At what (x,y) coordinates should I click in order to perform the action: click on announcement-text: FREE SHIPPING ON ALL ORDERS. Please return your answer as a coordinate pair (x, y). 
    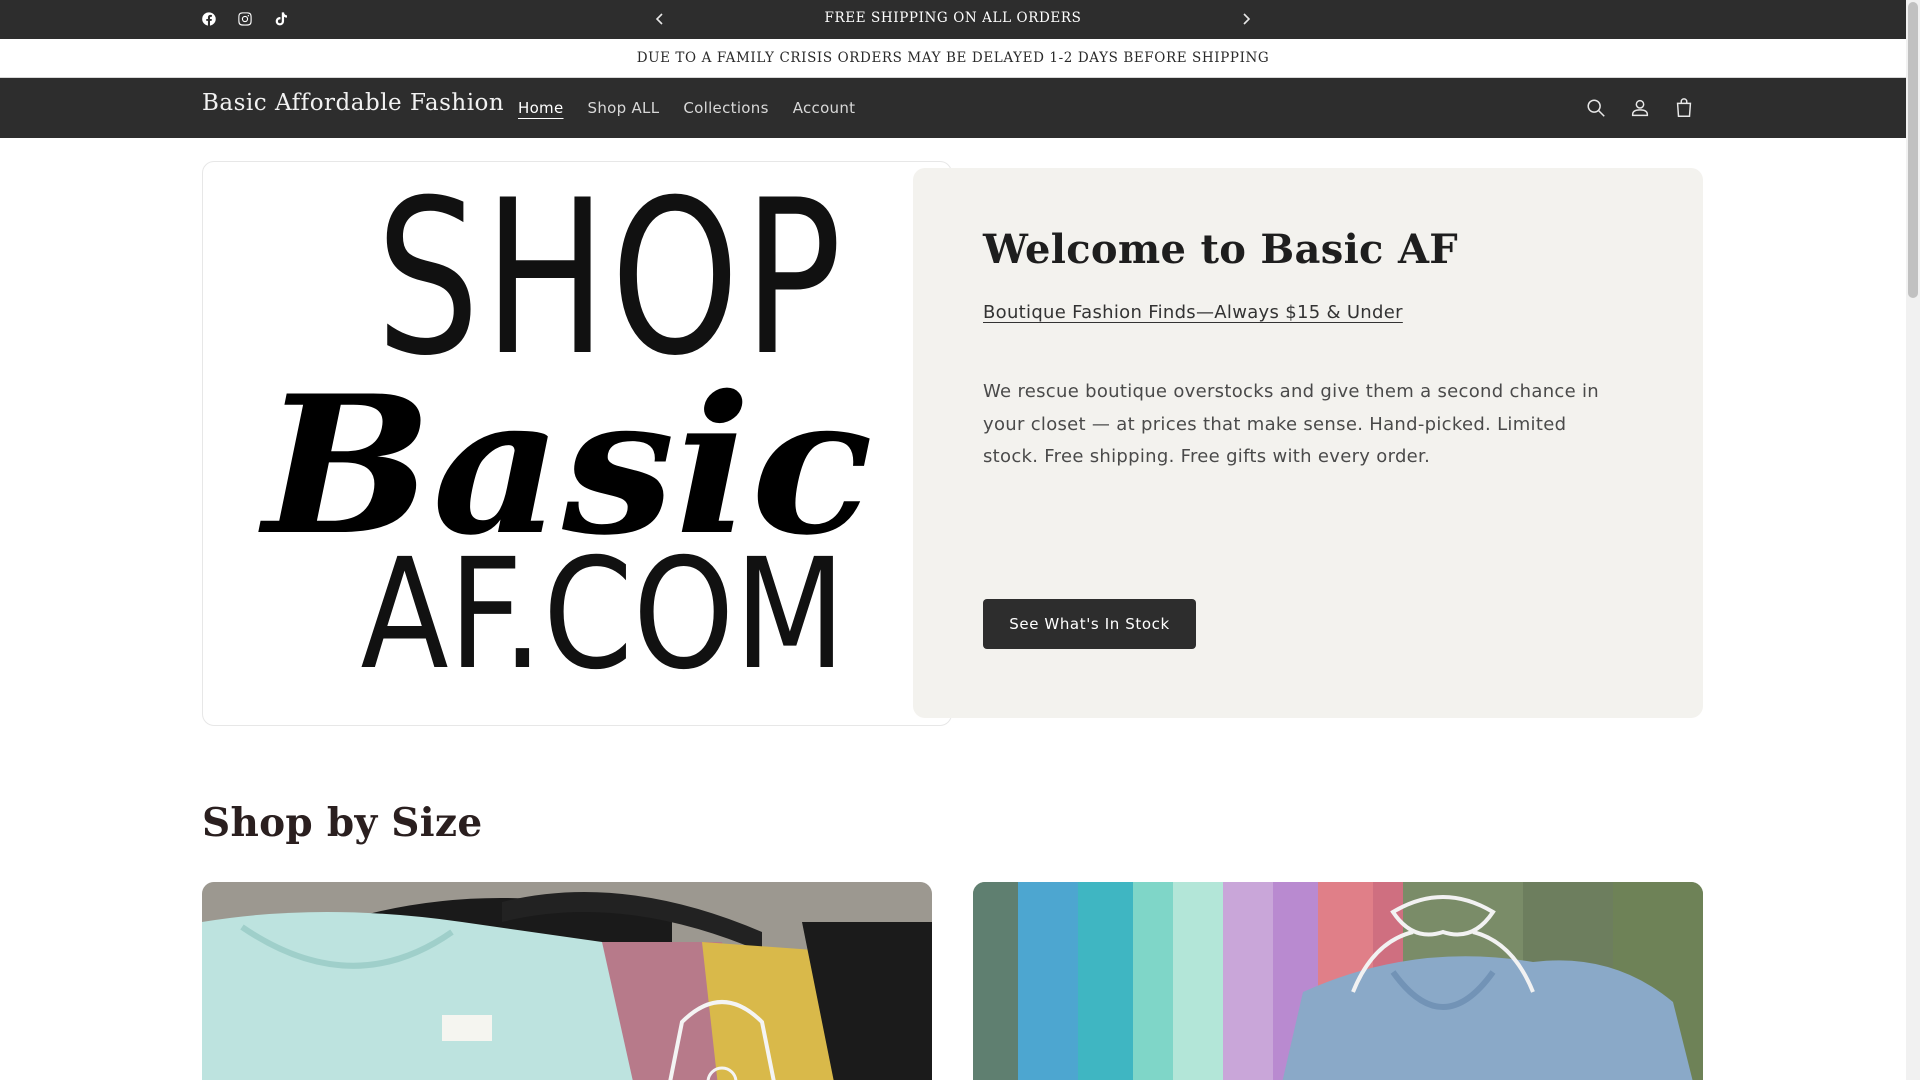
    Looking at the image, I should click on (953, 18).